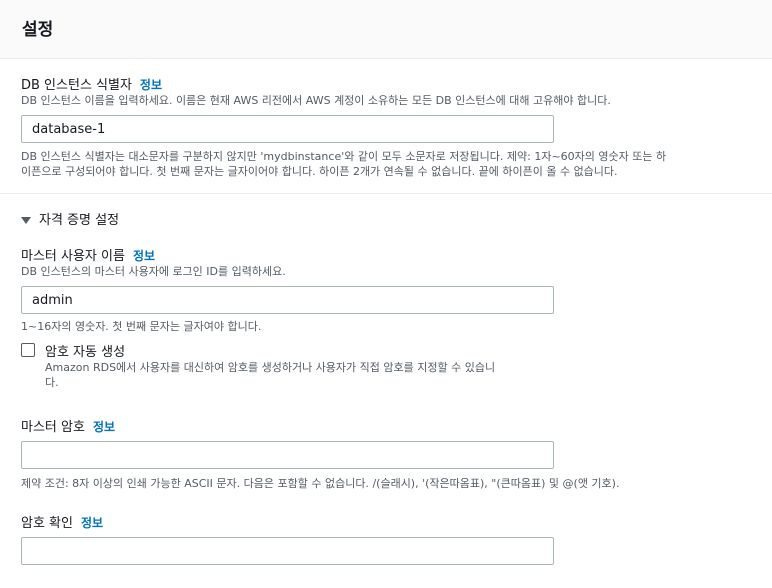 The height and width of the screenshot is (588, 772). What do you see at coordinates (28, 350) in the screenshot?
I see `auto-generate-password-checkbox` at bounding box center [28, 350].